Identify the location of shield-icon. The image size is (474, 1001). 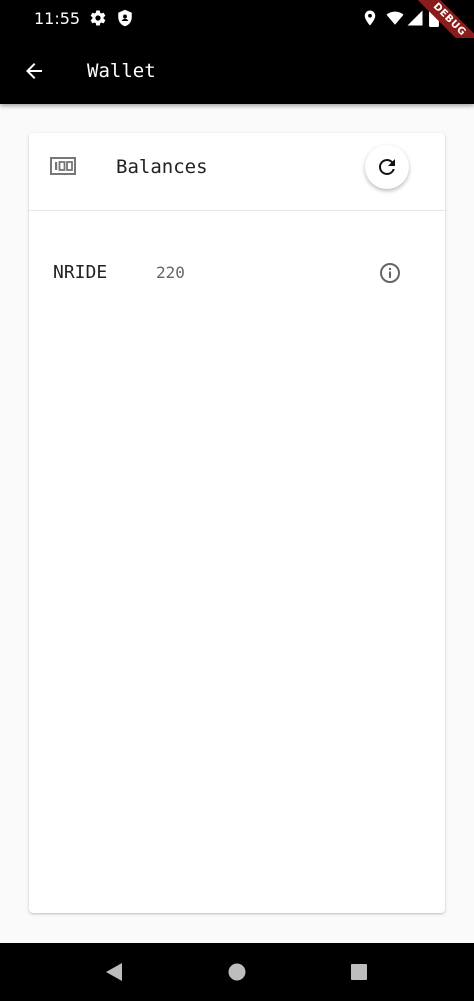
(125, 18).